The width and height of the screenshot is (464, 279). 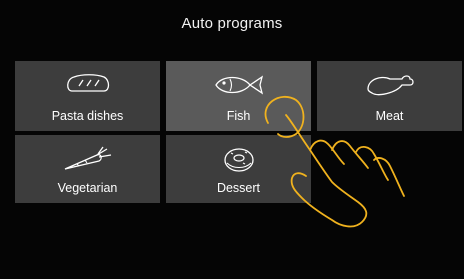 I want to click on drumstick-icon, so click(x=390, y=87).